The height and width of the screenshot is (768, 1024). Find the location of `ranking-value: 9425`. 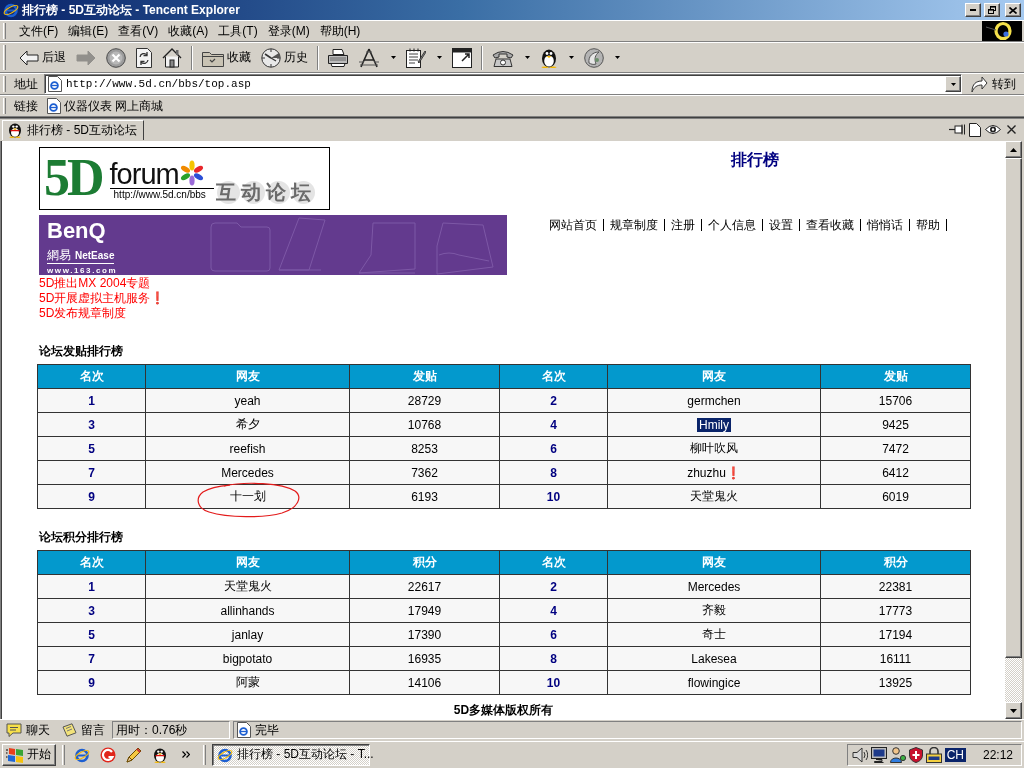

ranking-value: 9425 is located at coordinates (895, 424).